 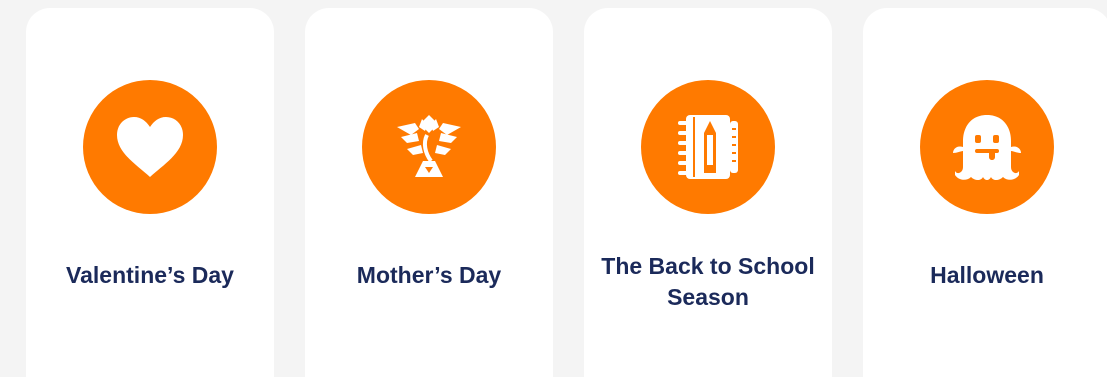 I want to click on heart-icon, so click(x=150, y=147).